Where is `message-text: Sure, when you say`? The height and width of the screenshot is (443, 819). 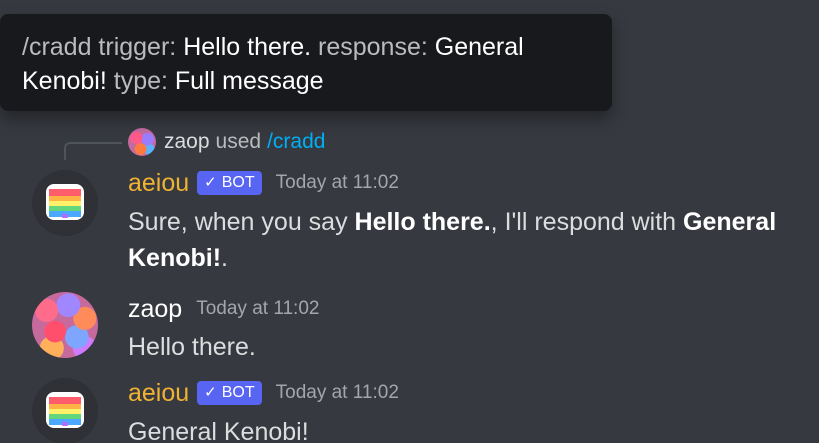
message-text: Sure, when you say is located at coordinates (241, 222).